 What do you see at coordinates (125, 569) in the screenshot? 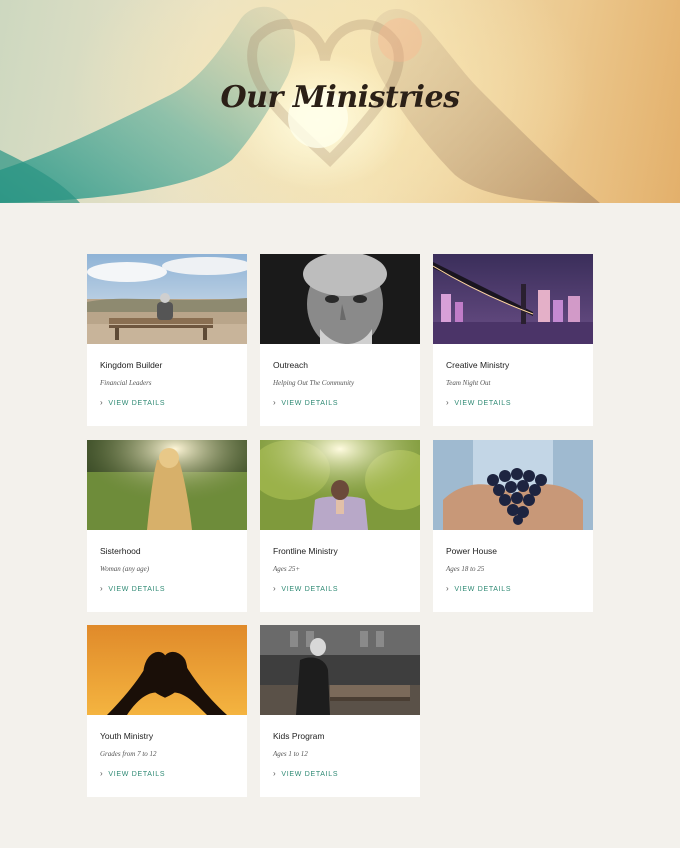
I see `card-subtitle: Woman (any age)` at bounding box center [125, 569].